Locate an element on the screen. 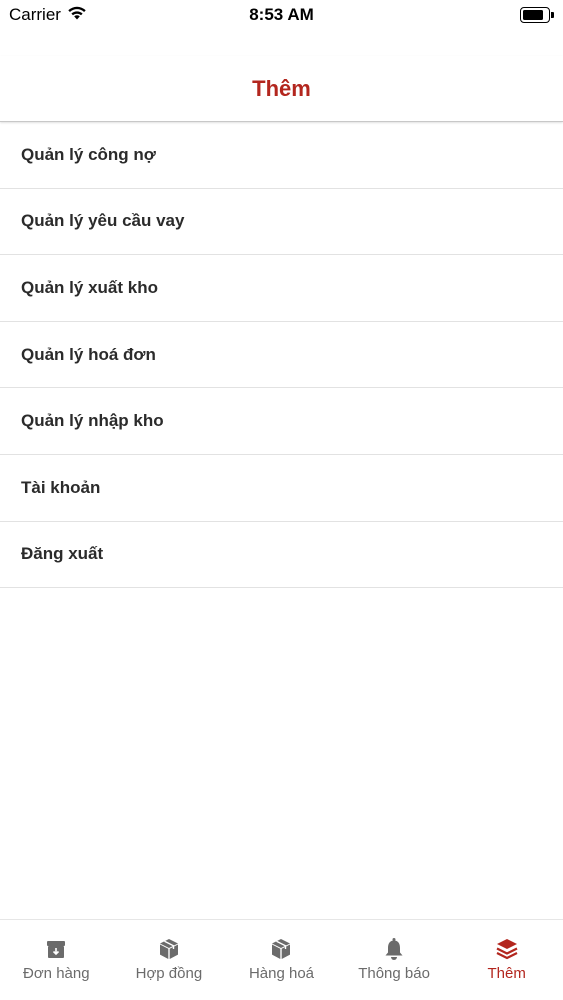 This screenshot has width=563, height=1000. battery-fill is located at coordinates (533, 15).